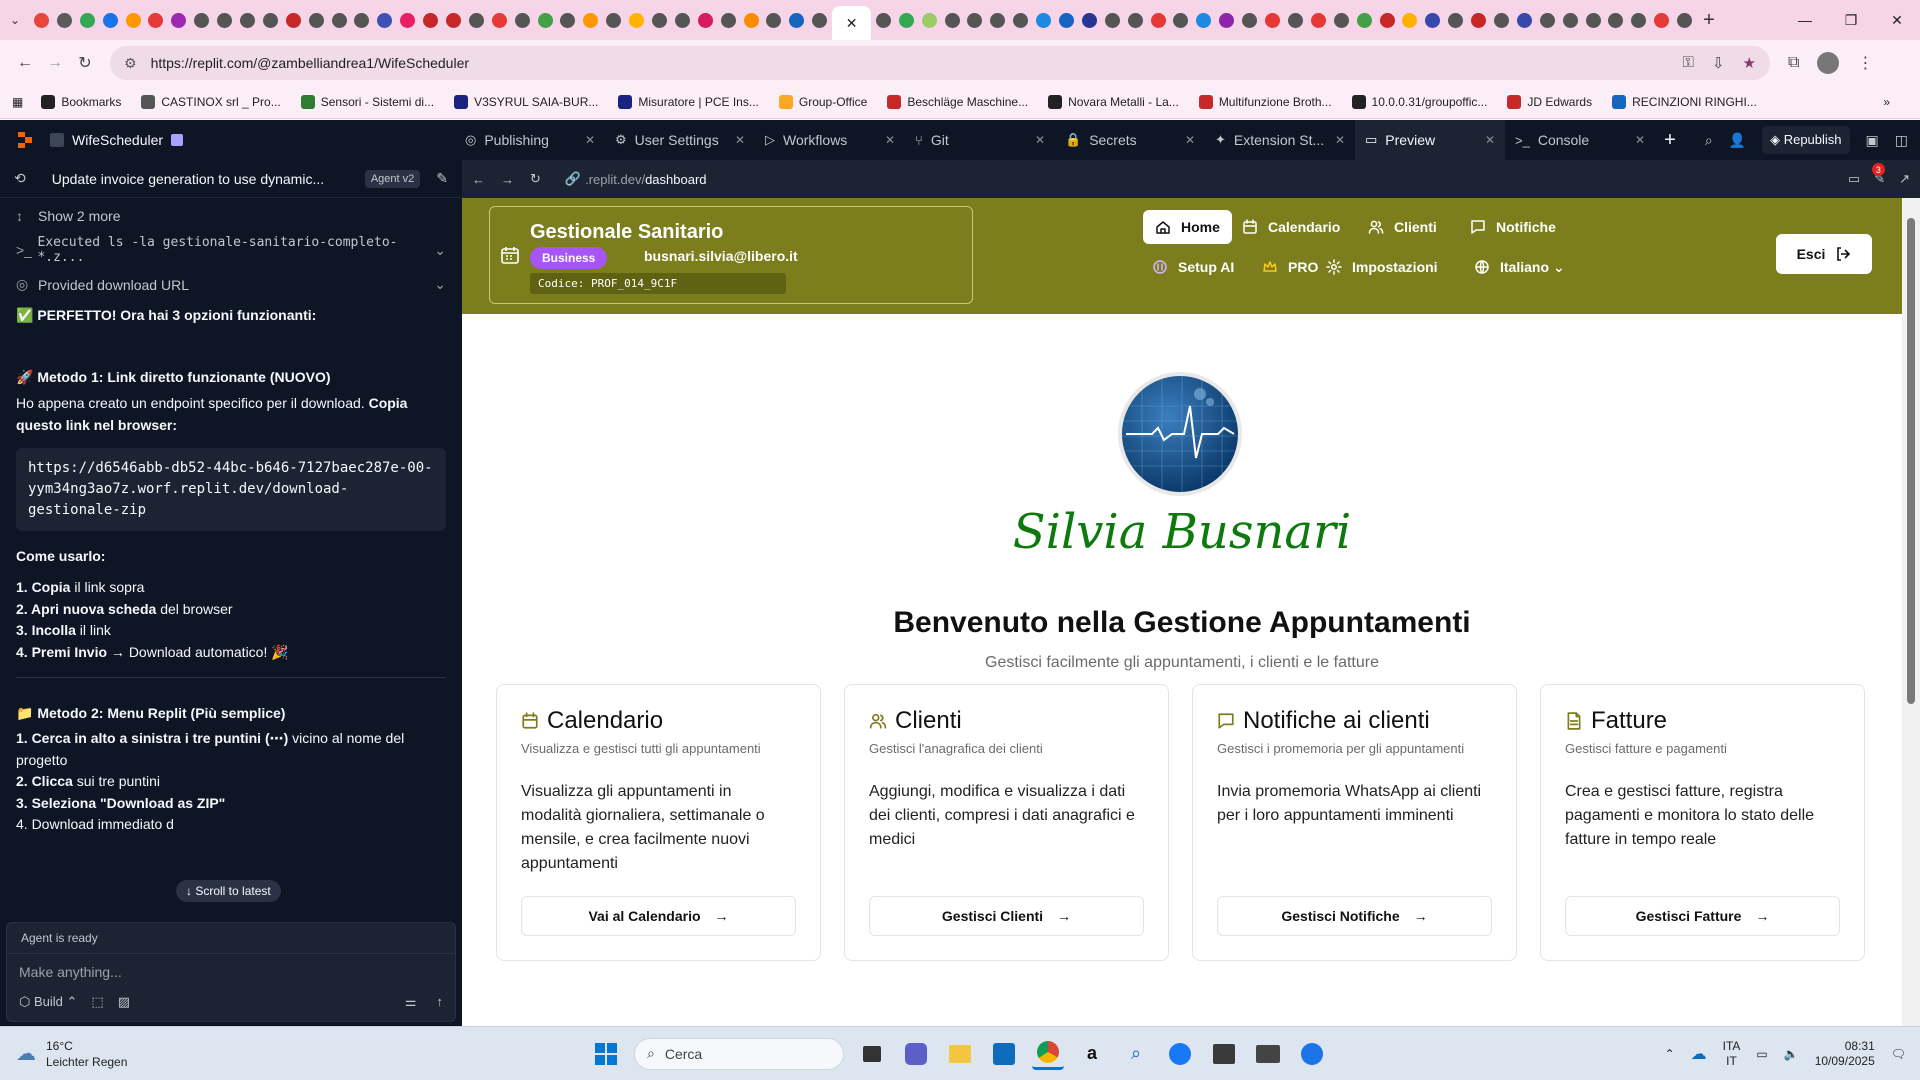  I want to click on send-arrow-icon: ↑, so click(440, 1002).